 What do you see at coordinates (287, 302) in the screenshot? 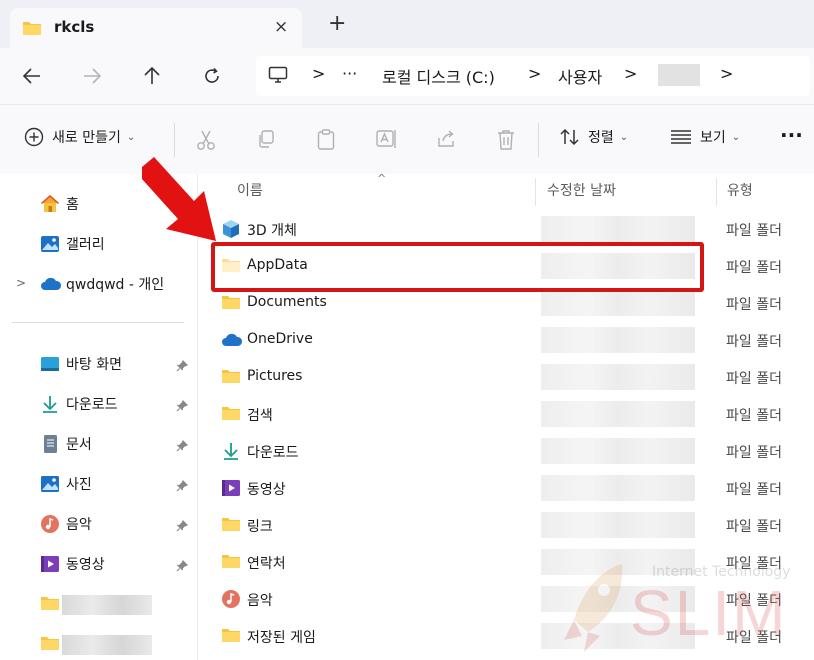
I see `file-name: Documents` at bounding box center [287, 302].